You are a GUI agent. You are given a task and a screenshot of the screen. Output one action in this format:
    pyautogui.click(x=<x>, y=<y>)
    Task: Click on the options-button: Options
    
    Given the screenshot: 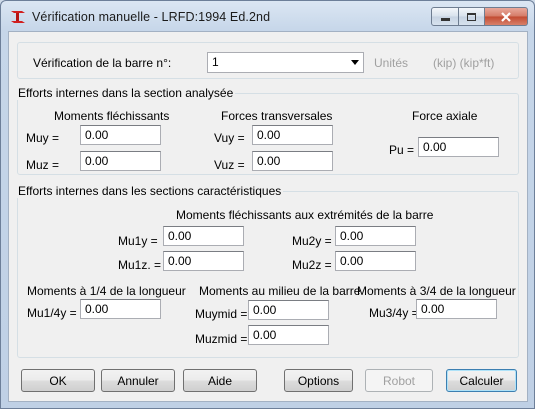 What is the action you would take?
    pyautogui.click(x=318, y=380)
    